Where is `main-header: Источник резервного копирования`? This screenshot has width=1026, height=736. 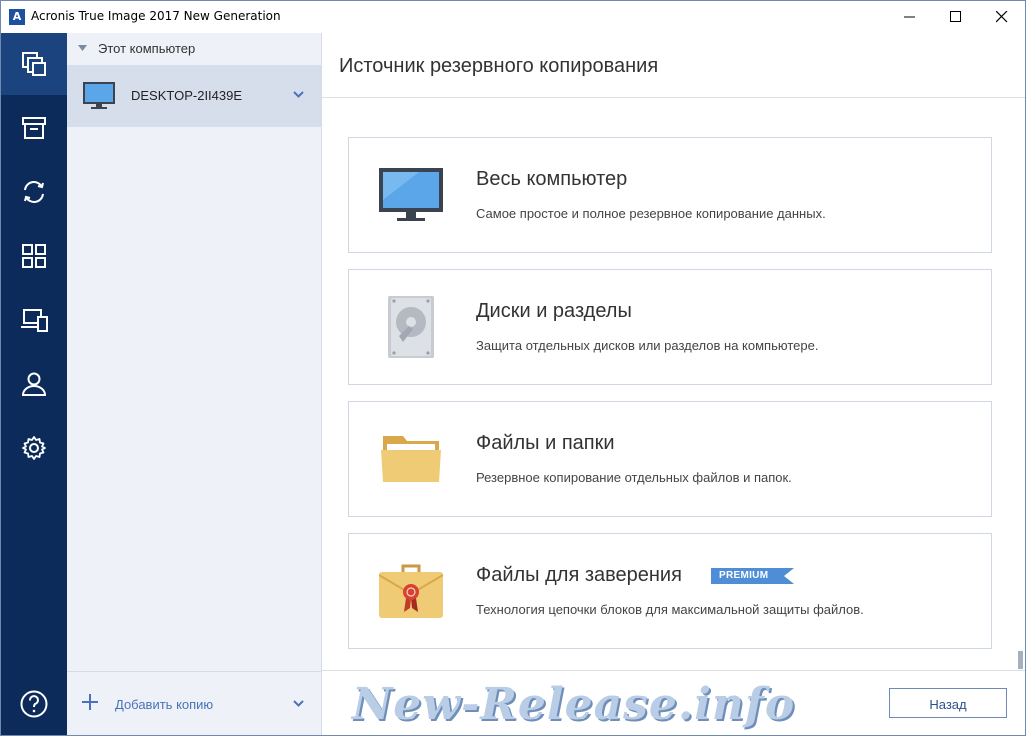
main-header: Источник резервного копирования is located at coordinates (673, 65).